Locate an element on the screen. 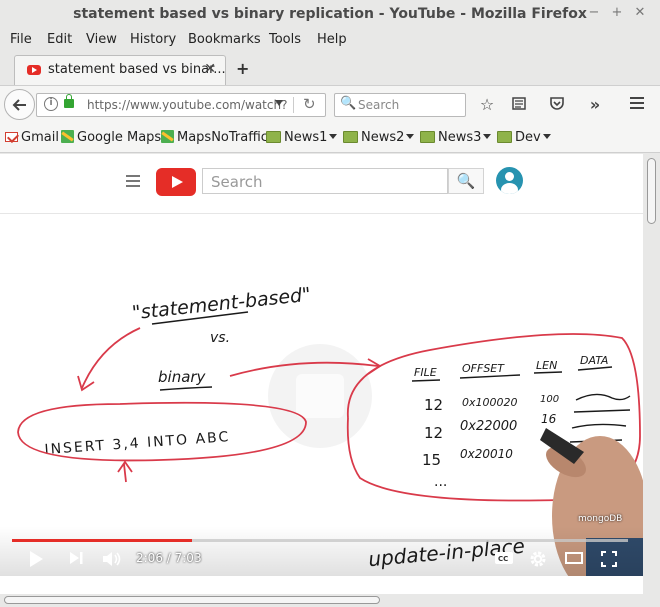  menu-help: Help is located at coordinates (332, 39).